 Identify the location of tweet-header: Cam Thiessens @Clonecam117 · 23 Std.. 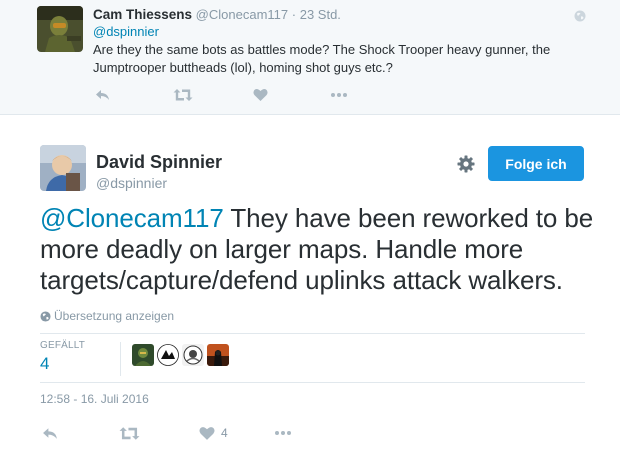
(217, 14).